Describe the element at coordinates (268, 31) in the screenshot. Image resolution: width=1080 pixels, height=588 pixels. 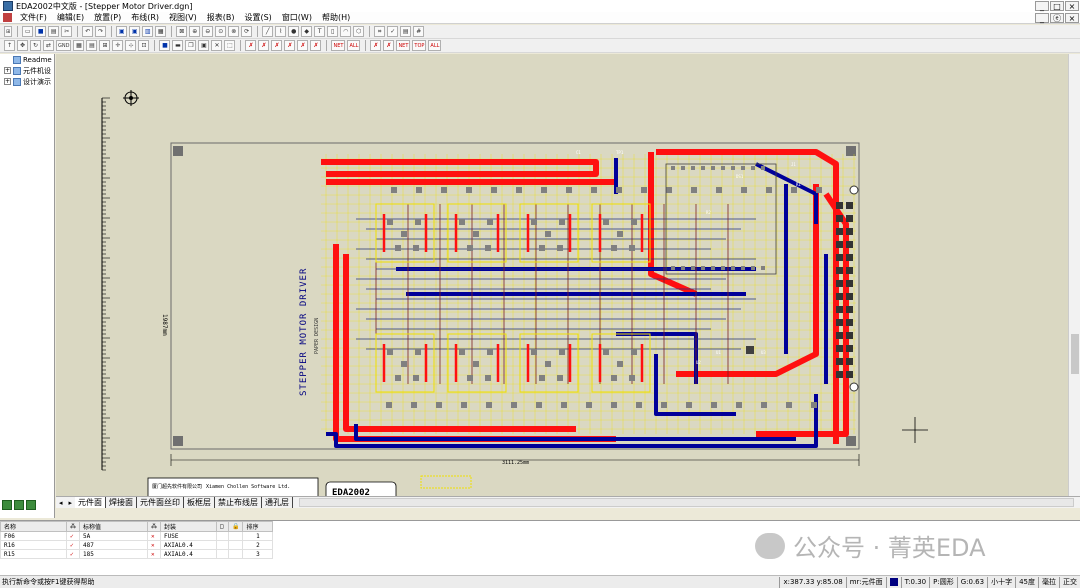
I see `wire-icon: ╱` at that location.